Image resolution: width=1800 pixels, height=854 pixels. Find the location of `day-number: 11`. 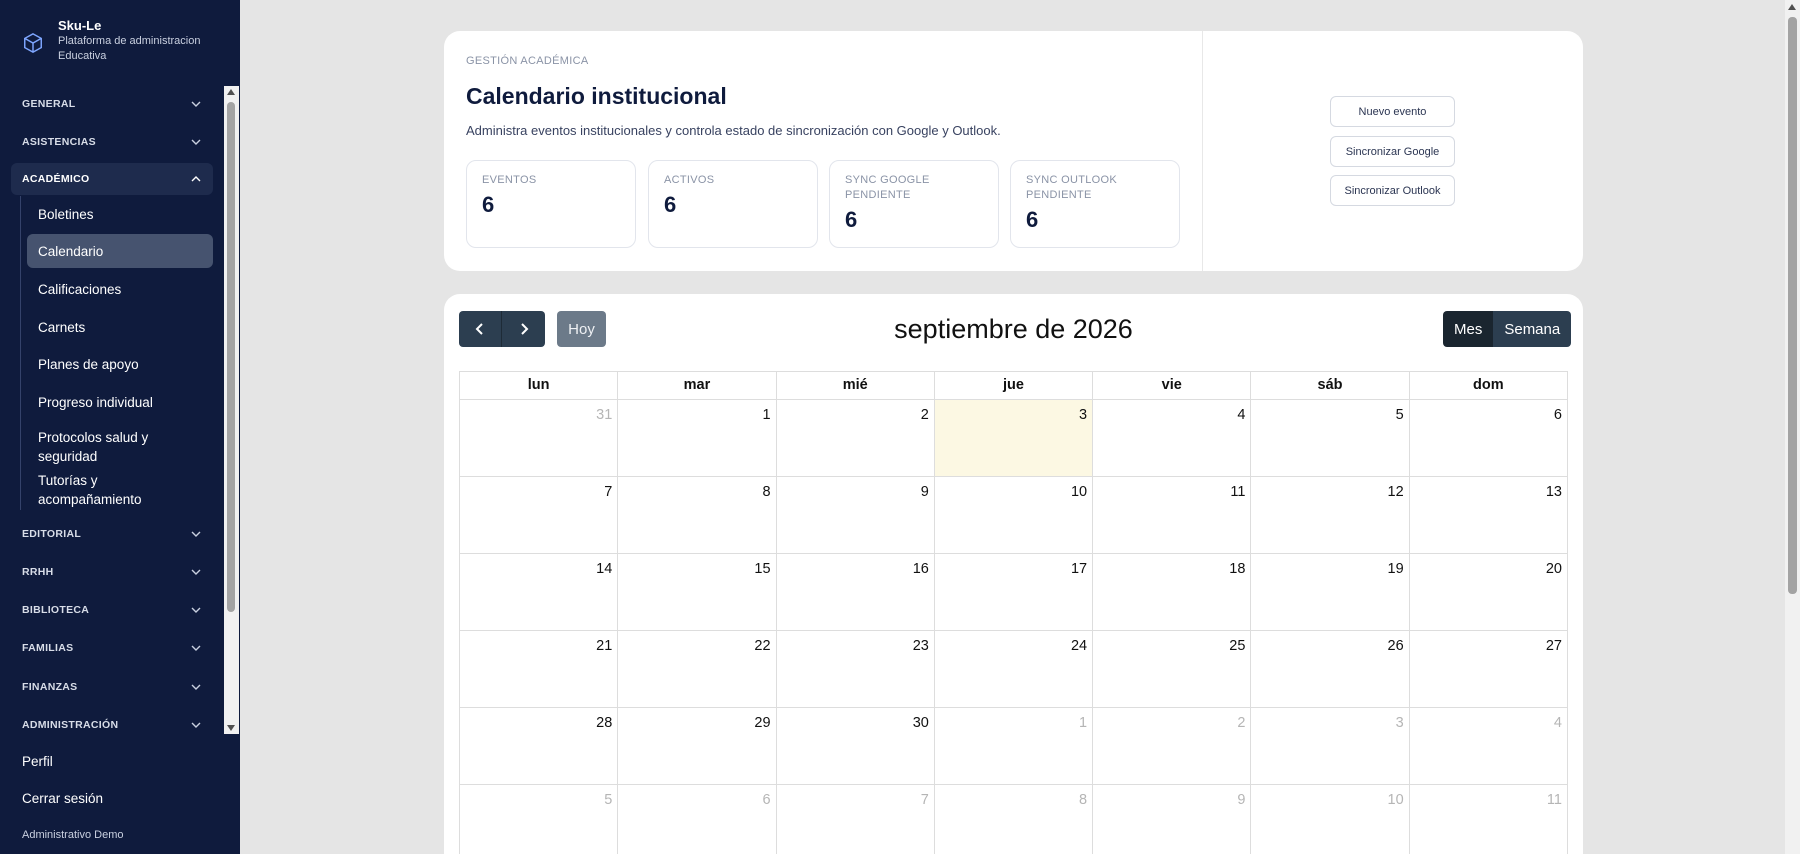

day-number: 11 is located at coordinates (1554, 800).